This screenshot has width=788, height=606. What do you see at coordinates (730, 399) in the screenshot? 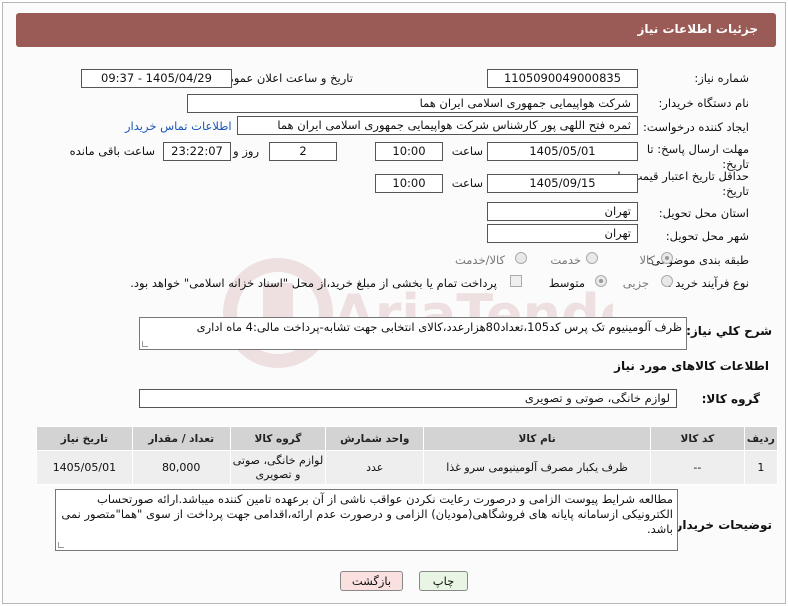
I see `goods-group-label: گروه کالا:` at bounding box center [730, 399].